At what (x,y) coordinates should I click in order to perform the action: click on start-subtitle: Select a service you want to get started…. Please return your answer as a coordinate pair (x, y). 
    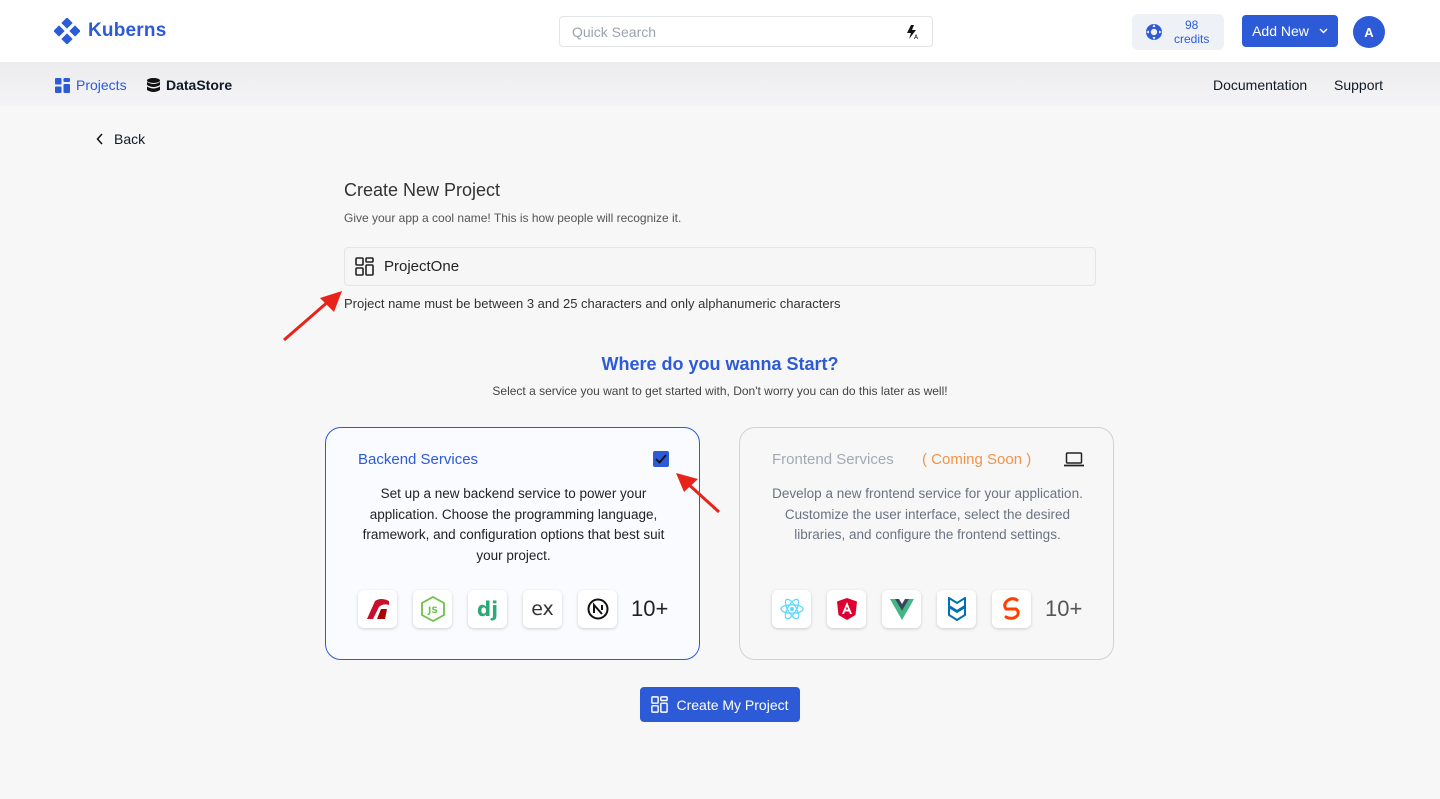
    Looking at the image, I should click on (720, 391).